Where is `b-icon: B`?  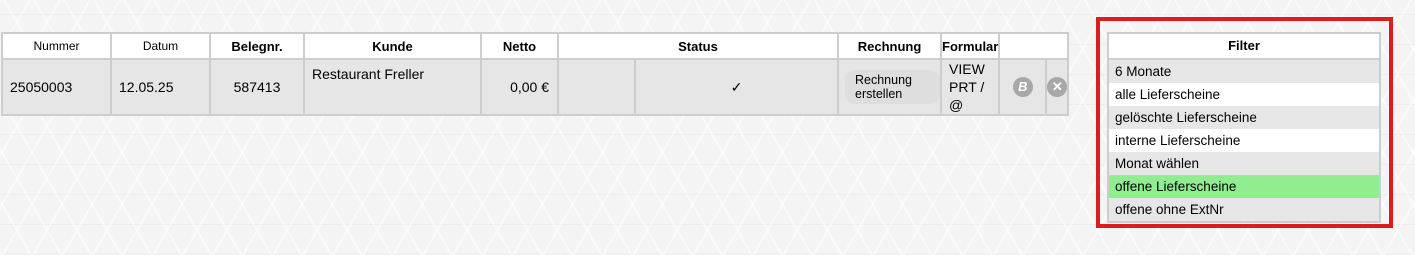
b-icon: B is located at coordinates (1022, 87).